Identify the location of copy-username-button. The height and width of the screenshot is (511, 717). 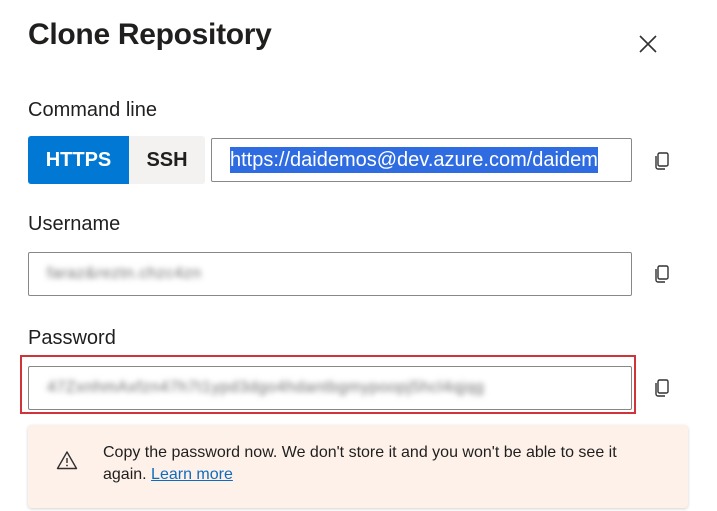
(662, 274).